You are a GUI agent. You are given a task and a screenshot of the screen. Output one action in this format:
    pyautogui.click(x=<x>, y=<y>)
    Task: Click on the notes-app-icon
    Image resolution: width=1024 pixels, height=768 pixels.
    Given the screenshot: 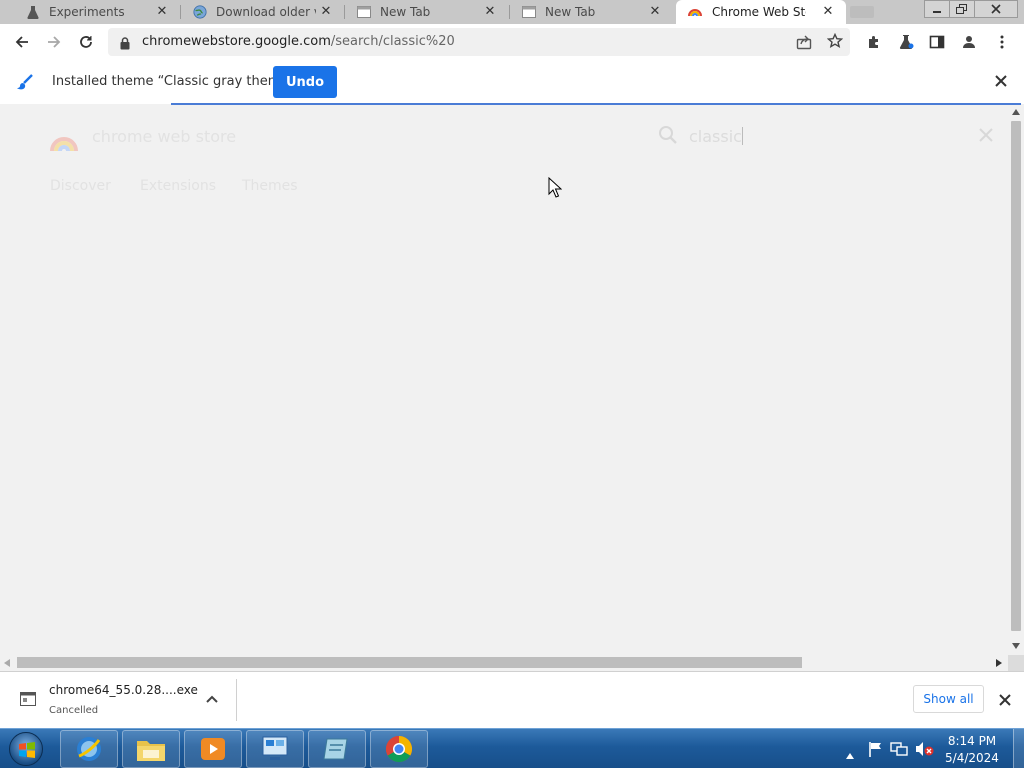 What is the action you would take?
    pyautogui.click(x=337, y=749)
    